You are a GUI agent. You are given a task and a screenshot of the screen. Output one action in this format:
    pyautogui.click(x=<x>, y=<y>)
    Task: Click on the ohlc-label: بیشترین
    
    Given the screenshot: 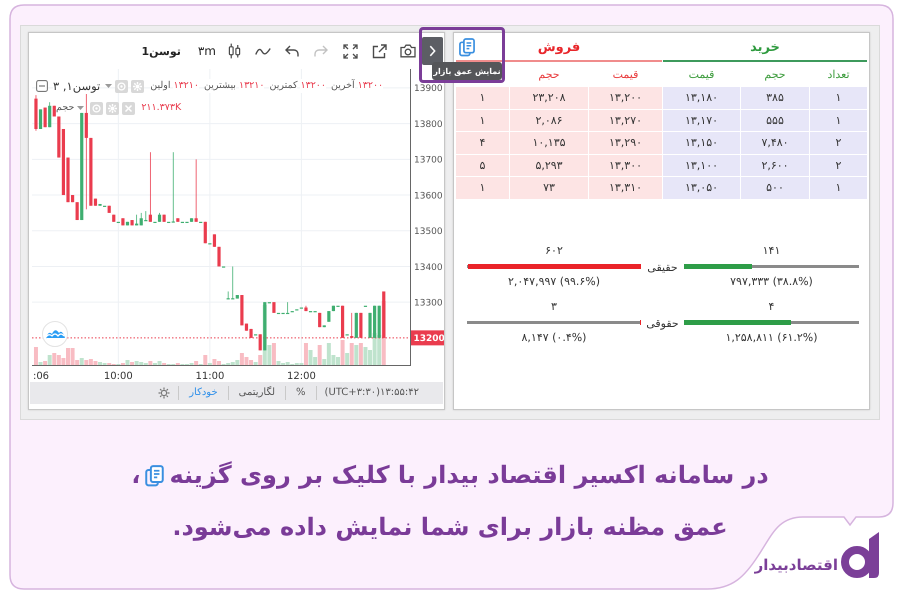 What is the action you would take?
    pyautogui.click(x=220, y=86)
    